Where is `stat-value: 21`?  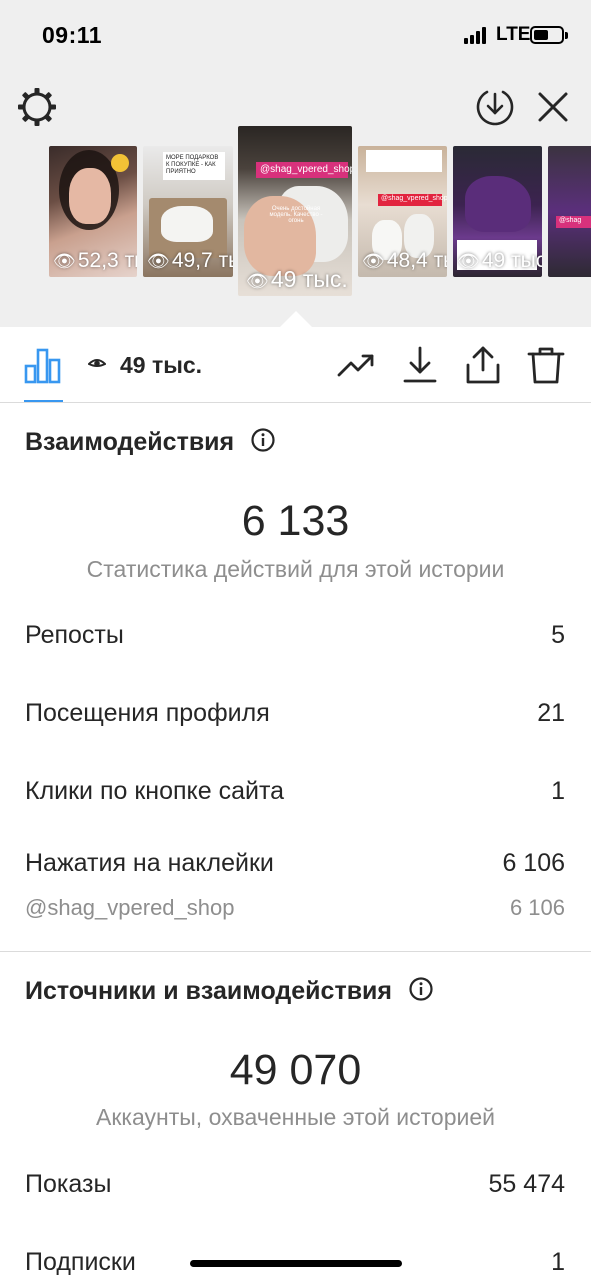
stat-value: 21 is located at coordinates (551, 713).